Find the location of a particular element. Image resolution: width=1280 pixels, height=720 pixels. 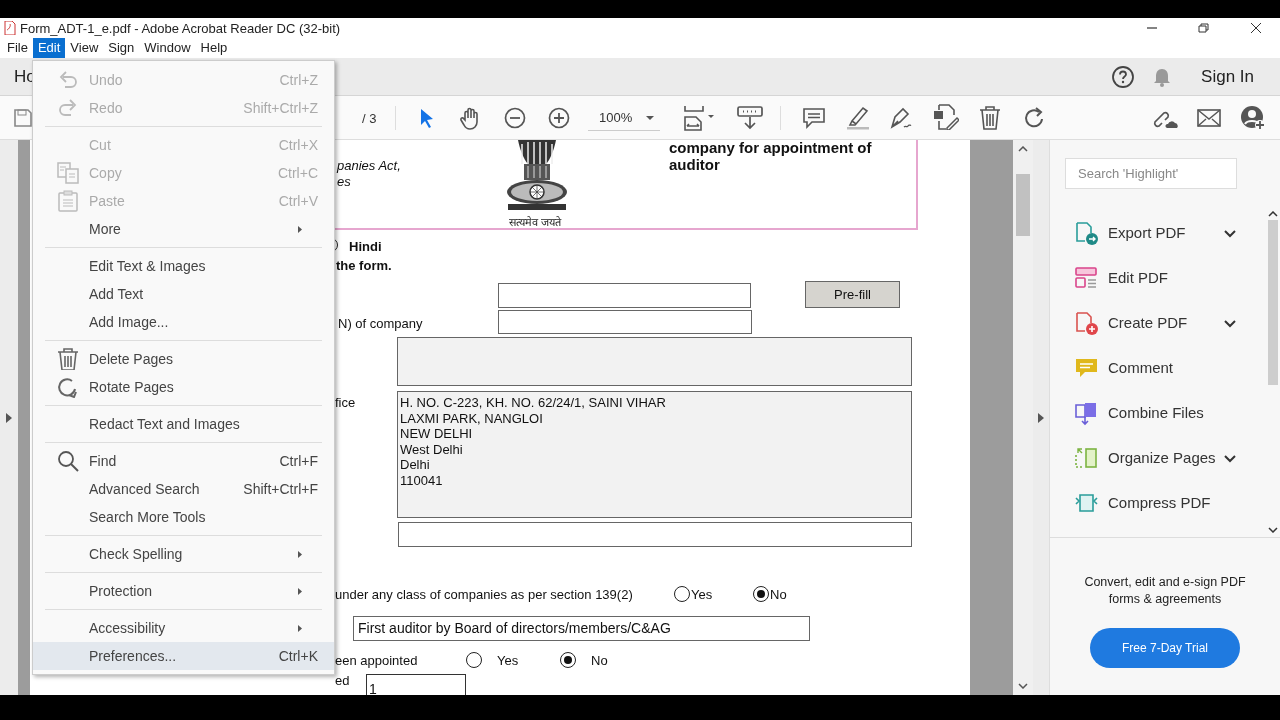

search-field: Search 'Highlight' is located at coordinates (1151, 173).